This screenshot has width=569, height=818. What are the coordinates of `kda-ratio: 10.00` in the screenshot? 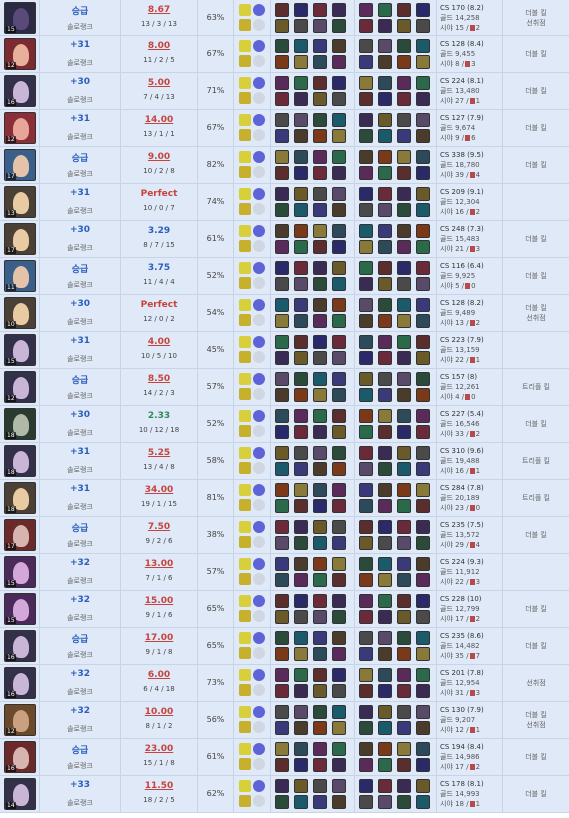 It's located at (159, 712).